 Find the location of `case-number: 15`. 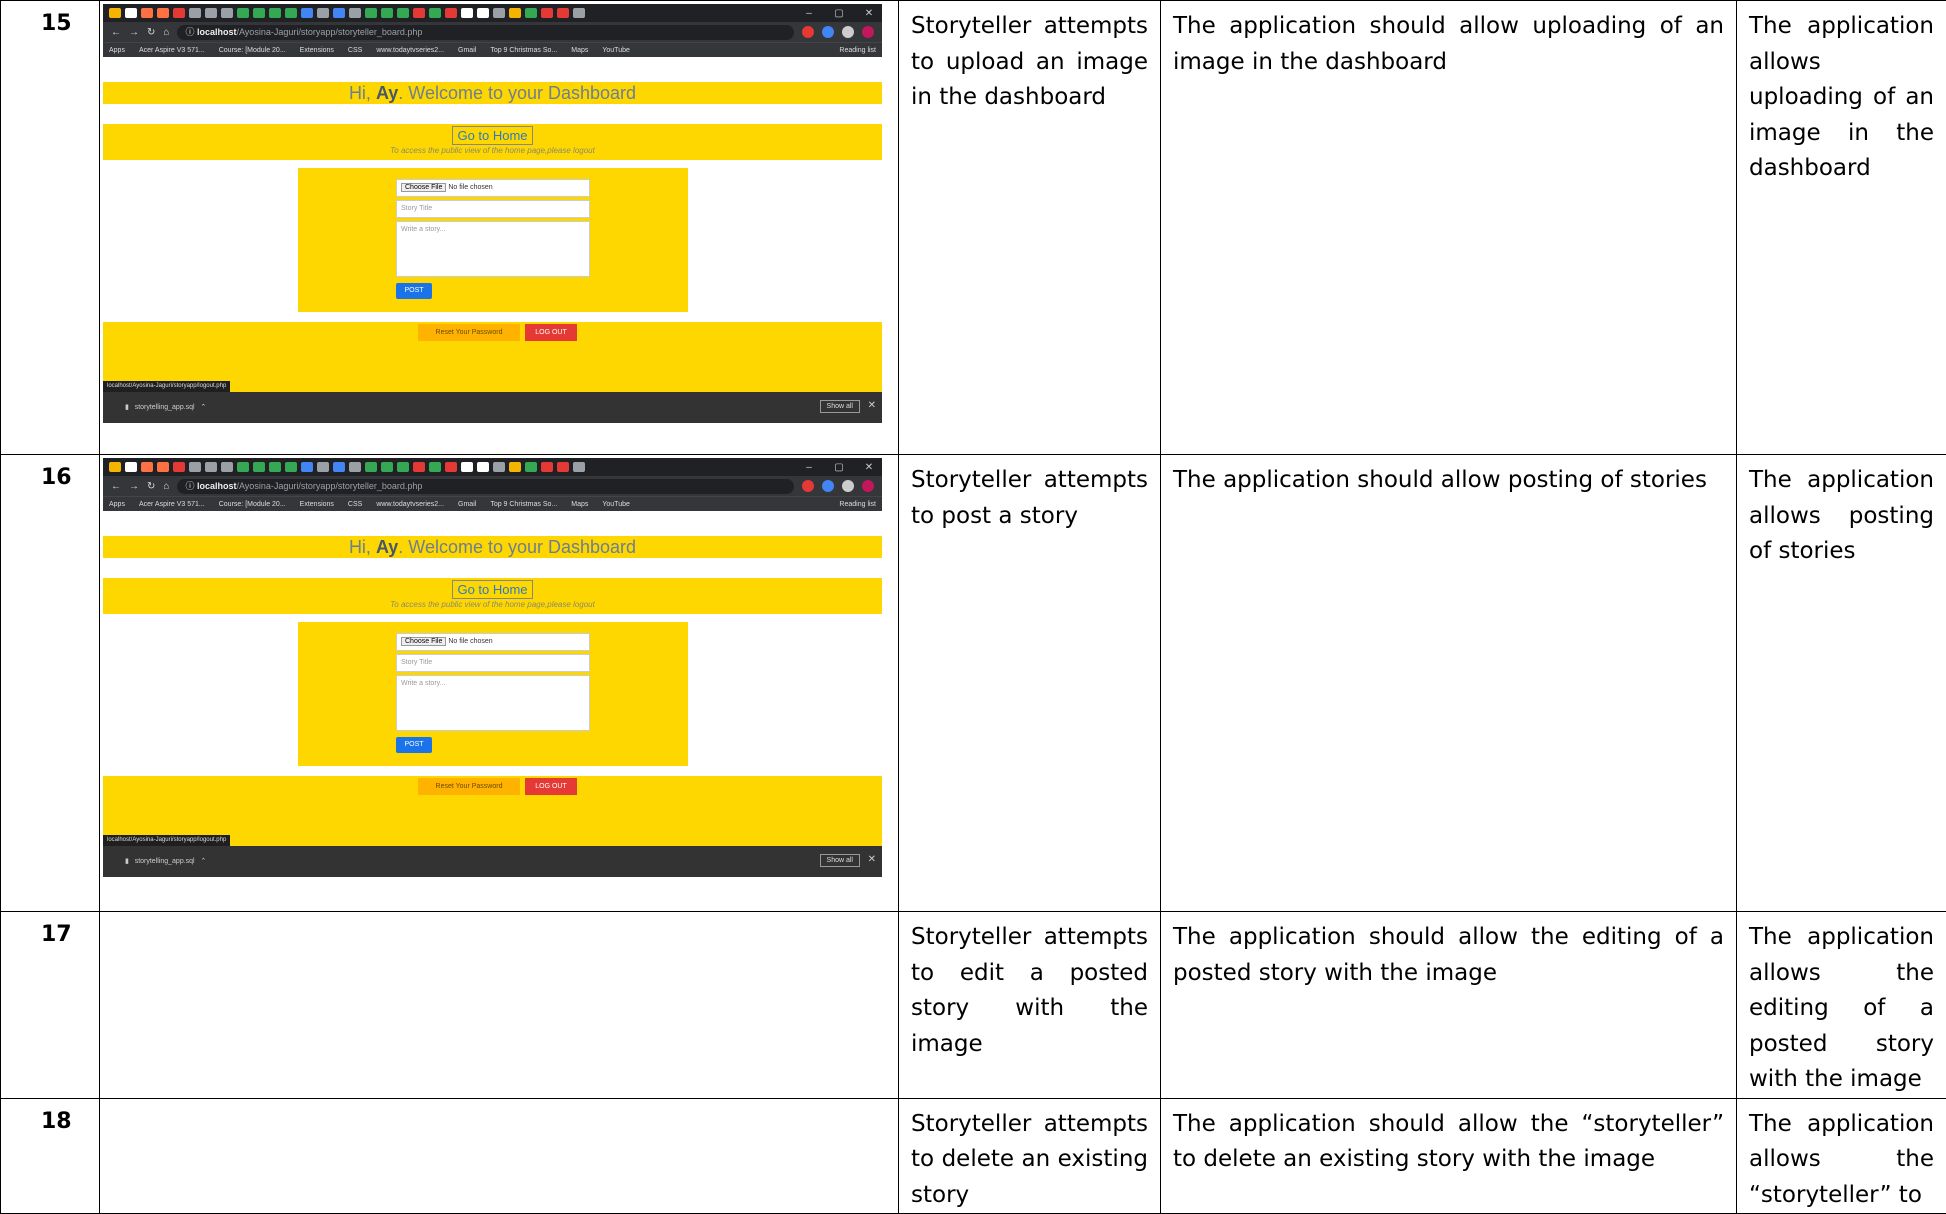

case-number: 15 is located at coordinates (50, 228).